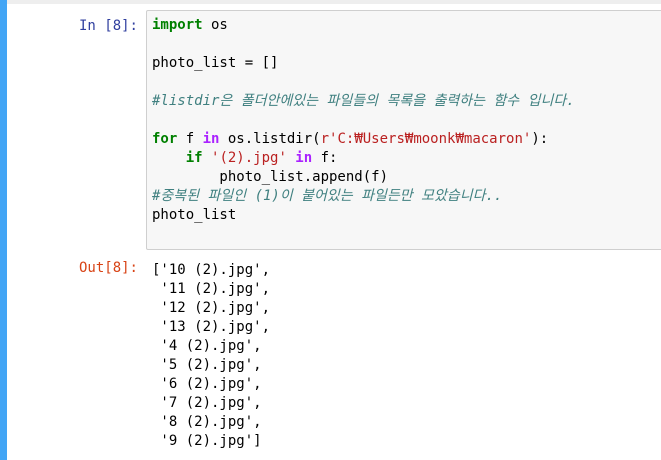 This screenshot has height=460, width=661. Describe the element at coordinates (207, 365) in the screenshot. I see `output-line: '5 (2).jpg',` at that location.